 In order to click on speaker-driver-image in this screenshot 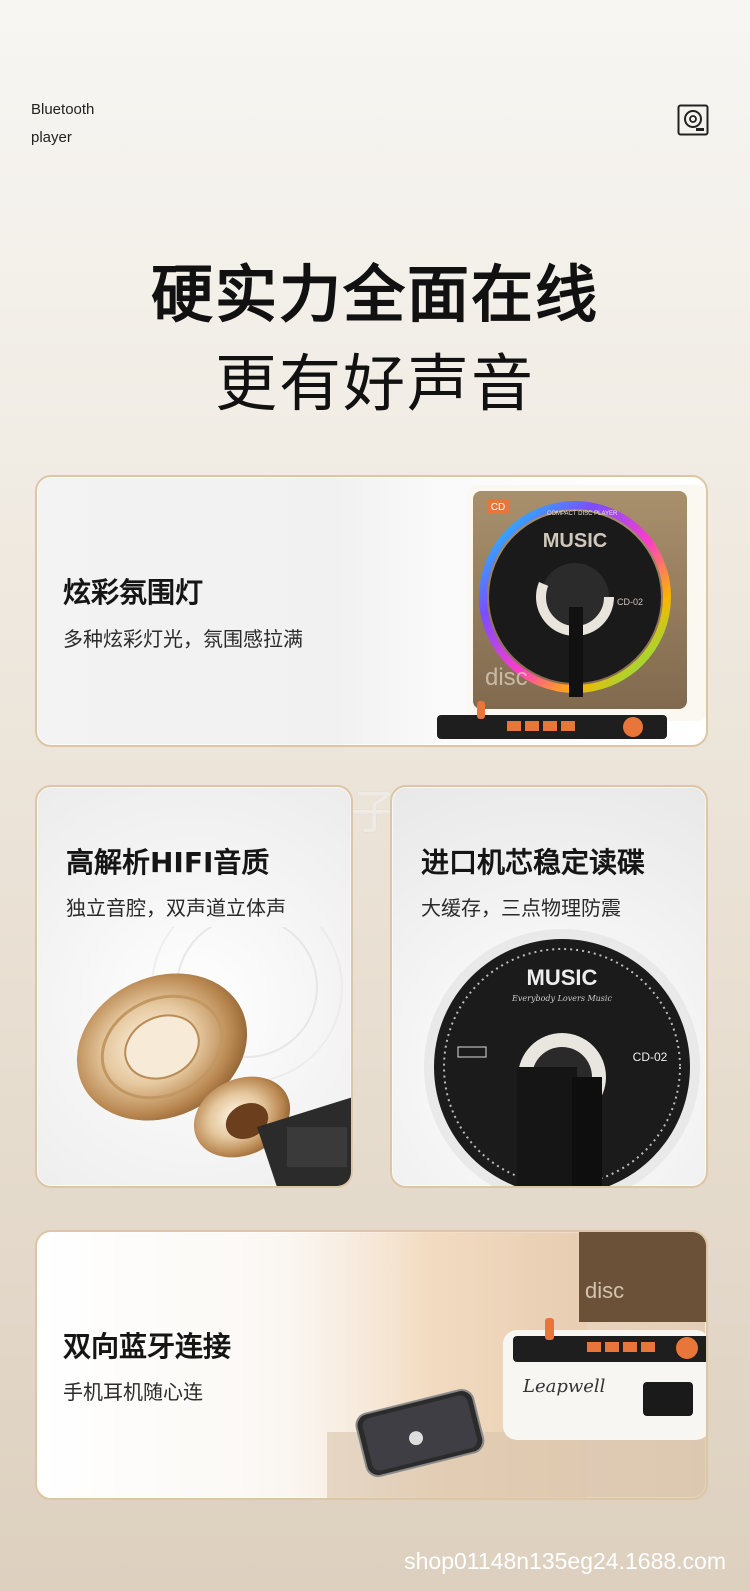, I will do `click(204, 1056)`.